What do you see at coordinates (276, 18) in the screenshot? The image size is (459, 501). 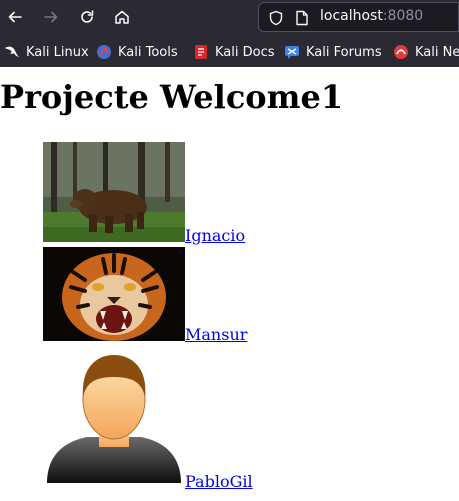 I see `shield-icon` at bounding box center [276, 18].